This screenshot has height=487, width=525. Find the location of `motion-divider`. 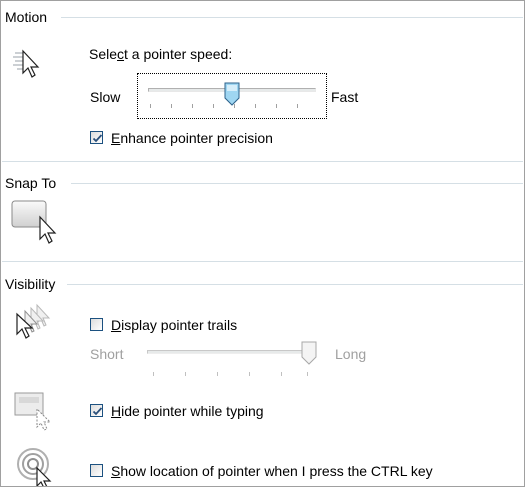

motion-divider is located at coordinates (262, 161).